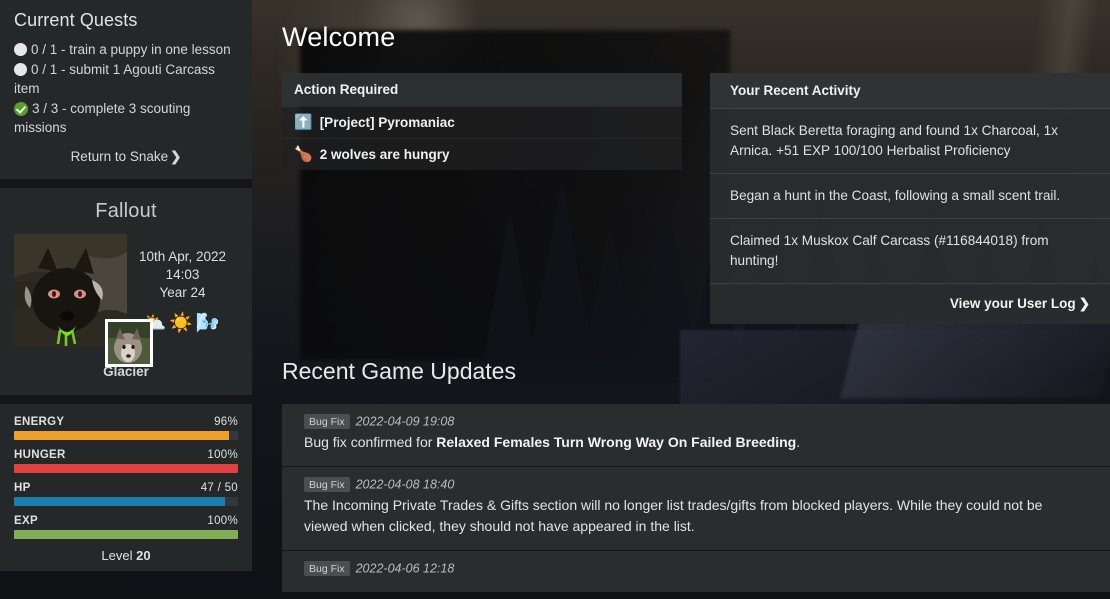 The width and height of the screenshot is (1110, 599). What do you see at coordinates (131, 49) in the screenshot?
I see `quest-item-label: 0 / 1 - train a puppy in one lesson` at bounding box center [131, 49].